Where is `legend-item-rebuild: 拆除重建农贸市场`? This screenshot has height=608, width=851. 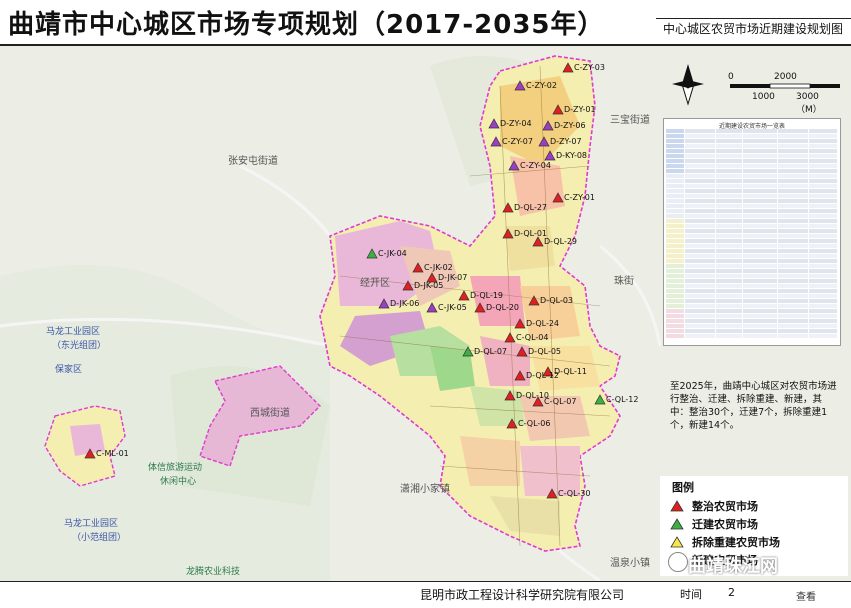
legend-item-rebuild: 拆除重建农贸市场 is located at coordinates (725, 542).